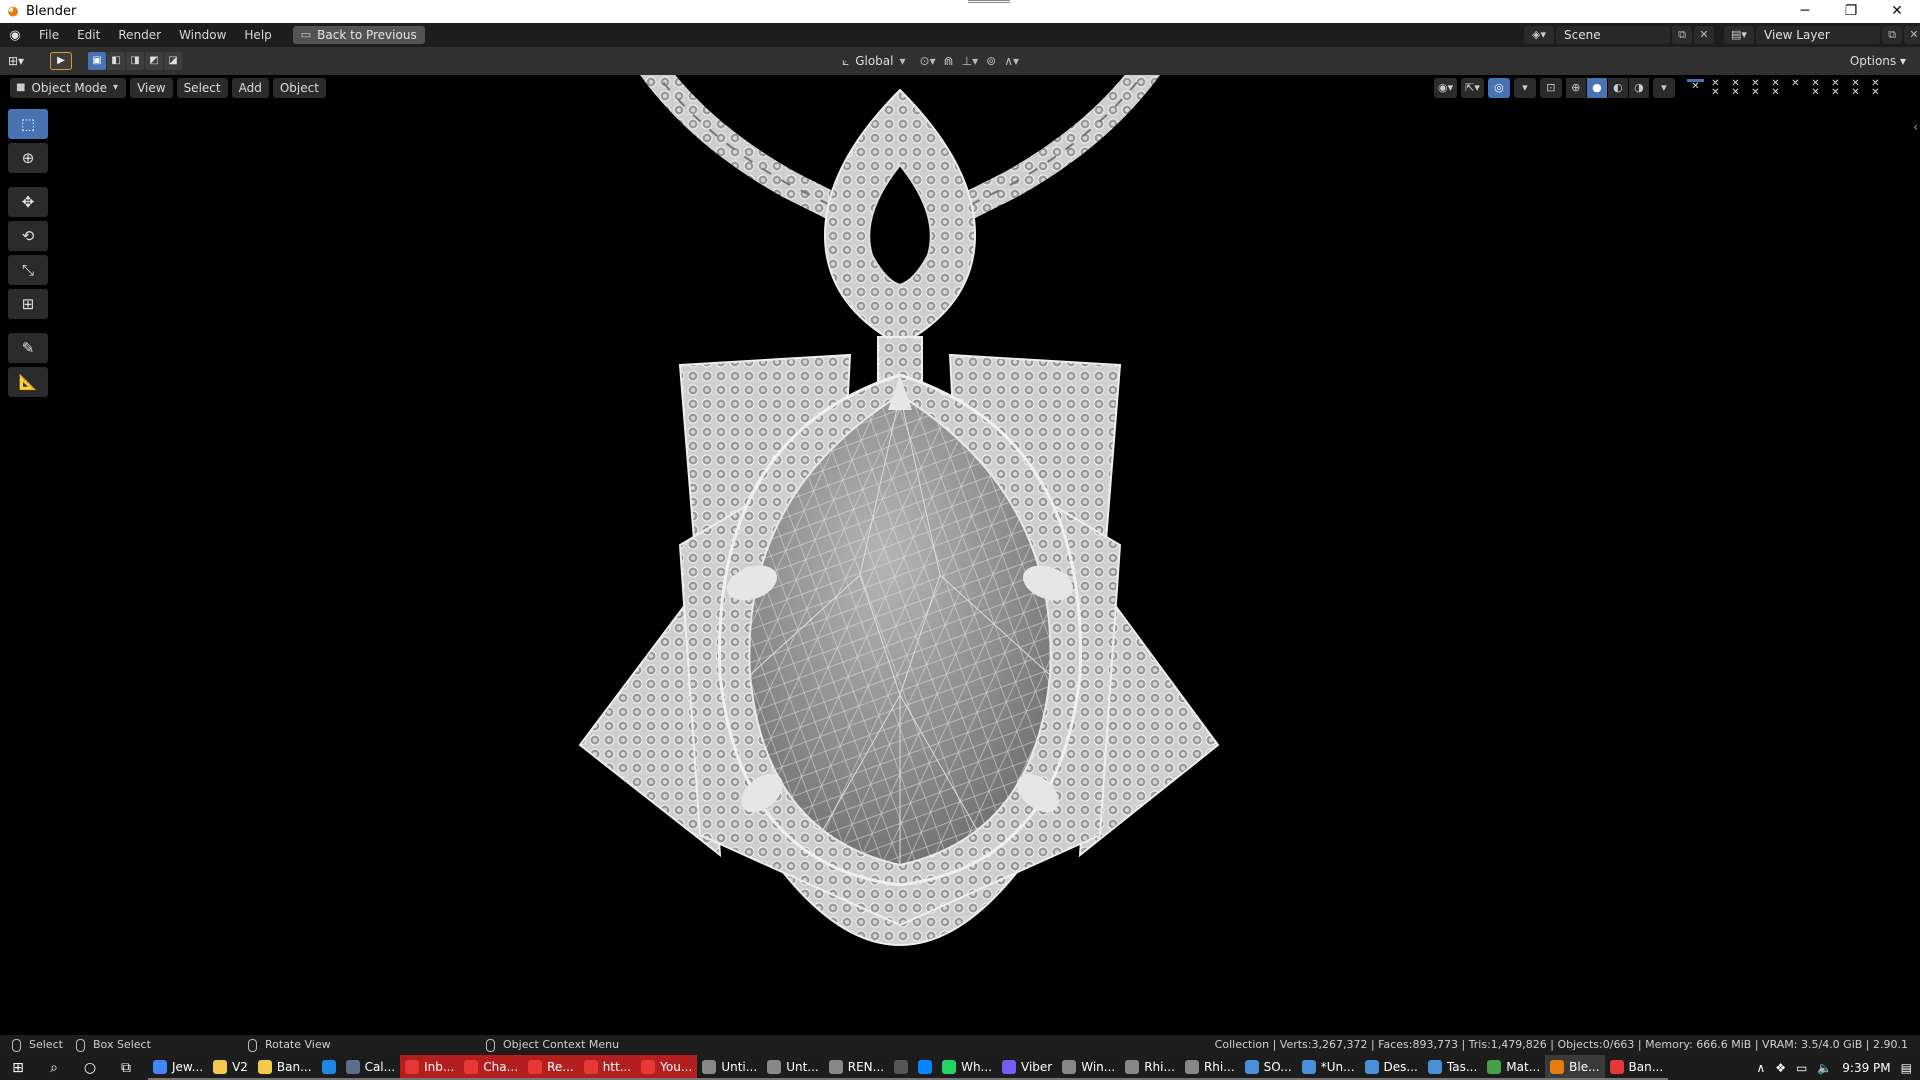  What do you see at coordinates (28, 236) in the screenshot?
I see `rotate-icon: ⟲` at bounding box center [28, 236].